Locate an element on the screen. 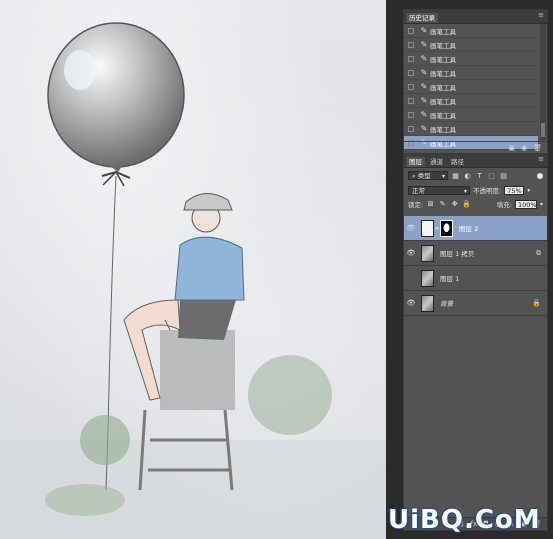  filter-row: ⌕ 类型 ▾ ▦ ◐ T ⬚ ▤ is located at coordinates (475, 175).